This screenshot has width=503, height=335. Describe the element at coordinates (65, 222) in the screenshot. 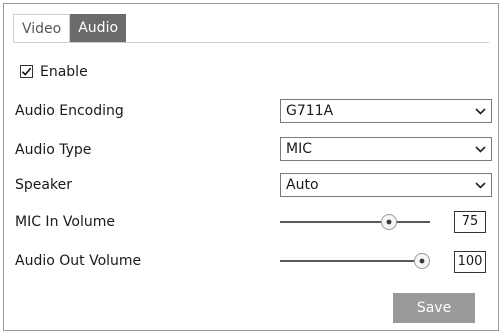

I see `mic-in-volume-label: MIC In Volume` at that location.